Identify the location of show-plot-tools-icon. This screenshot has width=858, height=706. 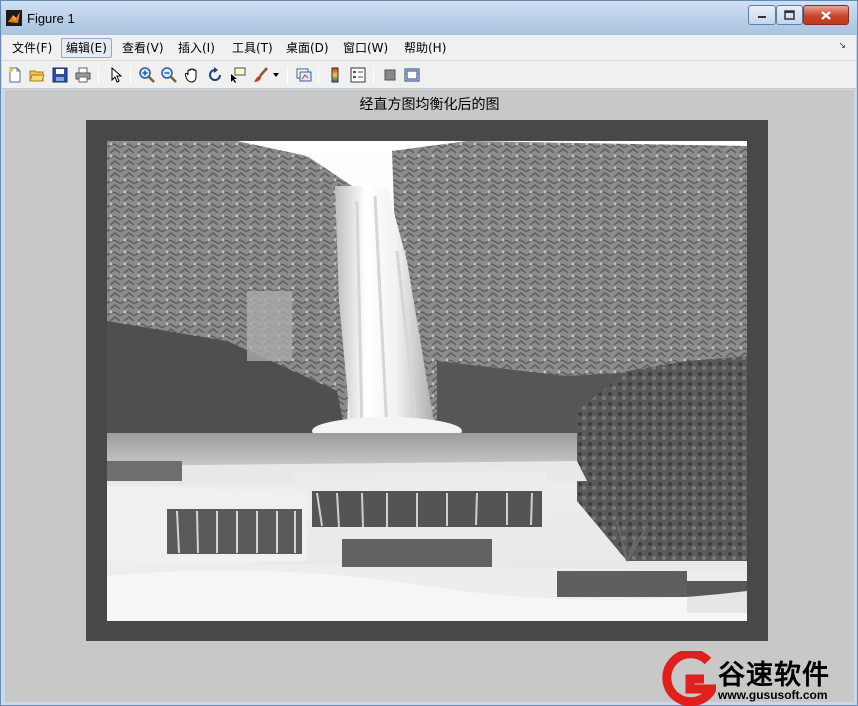
(412, 75).